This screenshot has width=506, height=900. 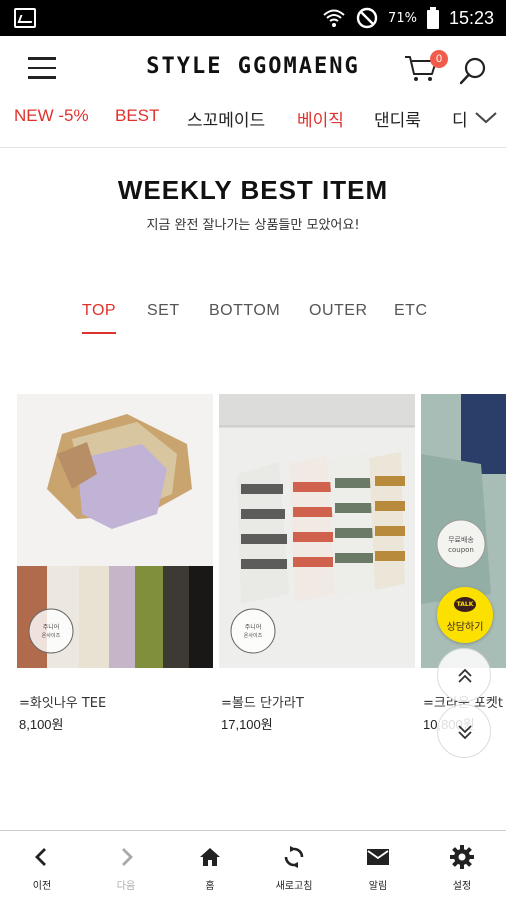 I want to click on cart-count-badge: 0, so click(x=439, y=59).